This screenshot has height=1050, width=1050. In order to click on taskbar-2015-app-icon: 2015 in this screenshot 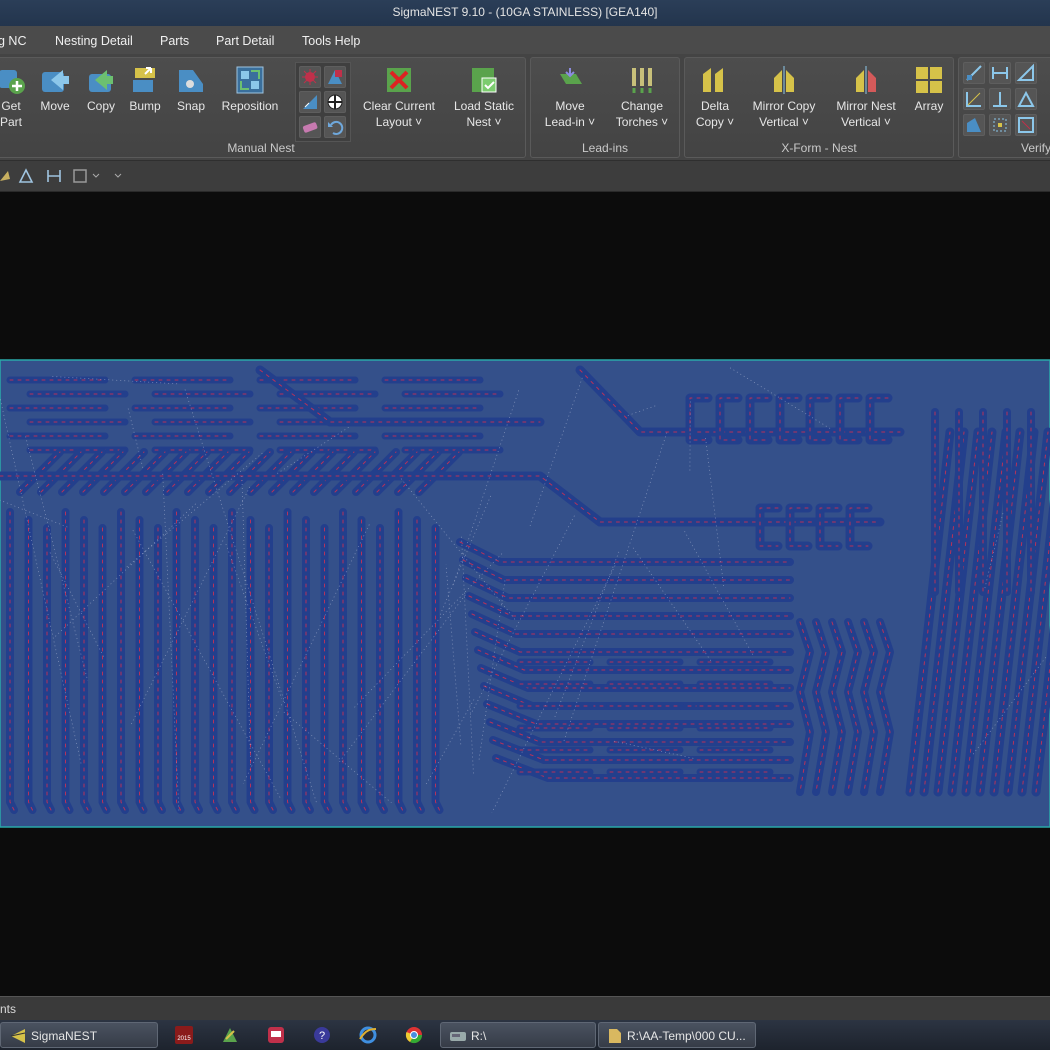, I will do `click(184, 1035)`.